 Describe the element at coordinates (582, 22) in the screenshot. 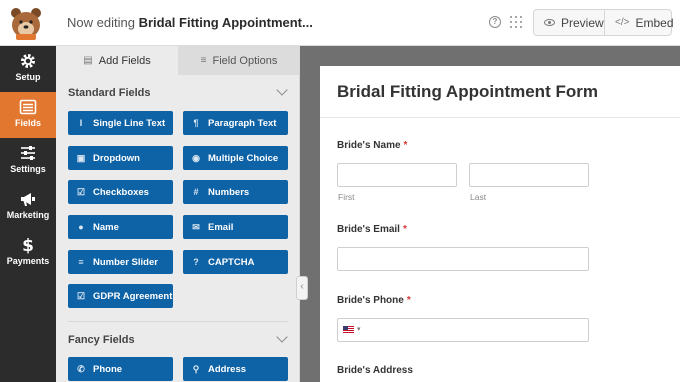

I see `preview-label: Preview` at that location.